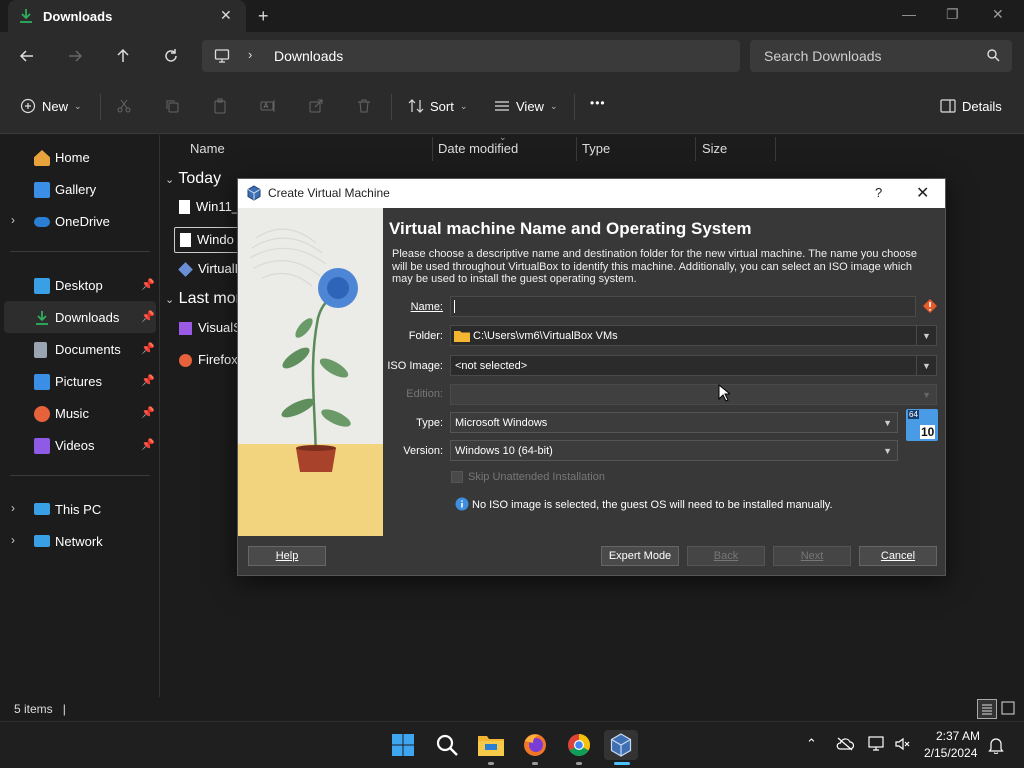 The height and width of the screenshot is (768, 1024). I want to click on help-button: Help, so click(287, 556).